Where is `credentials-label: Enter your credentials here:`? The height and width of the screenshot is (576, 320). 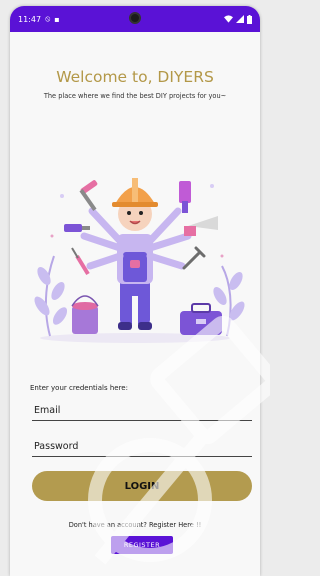
credentials-label: Enter your credentials here: is located at coordinates (79, 388).